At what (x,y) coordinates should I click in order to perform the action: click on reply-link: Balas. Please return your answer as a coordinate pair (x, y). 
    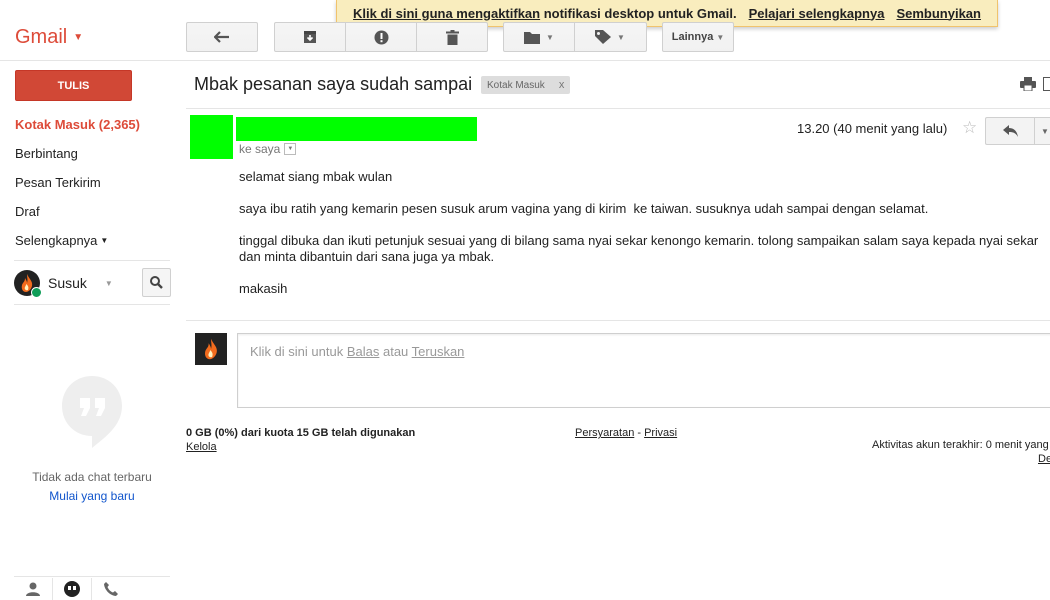
    Looking at the image, I should click on (363, 351).